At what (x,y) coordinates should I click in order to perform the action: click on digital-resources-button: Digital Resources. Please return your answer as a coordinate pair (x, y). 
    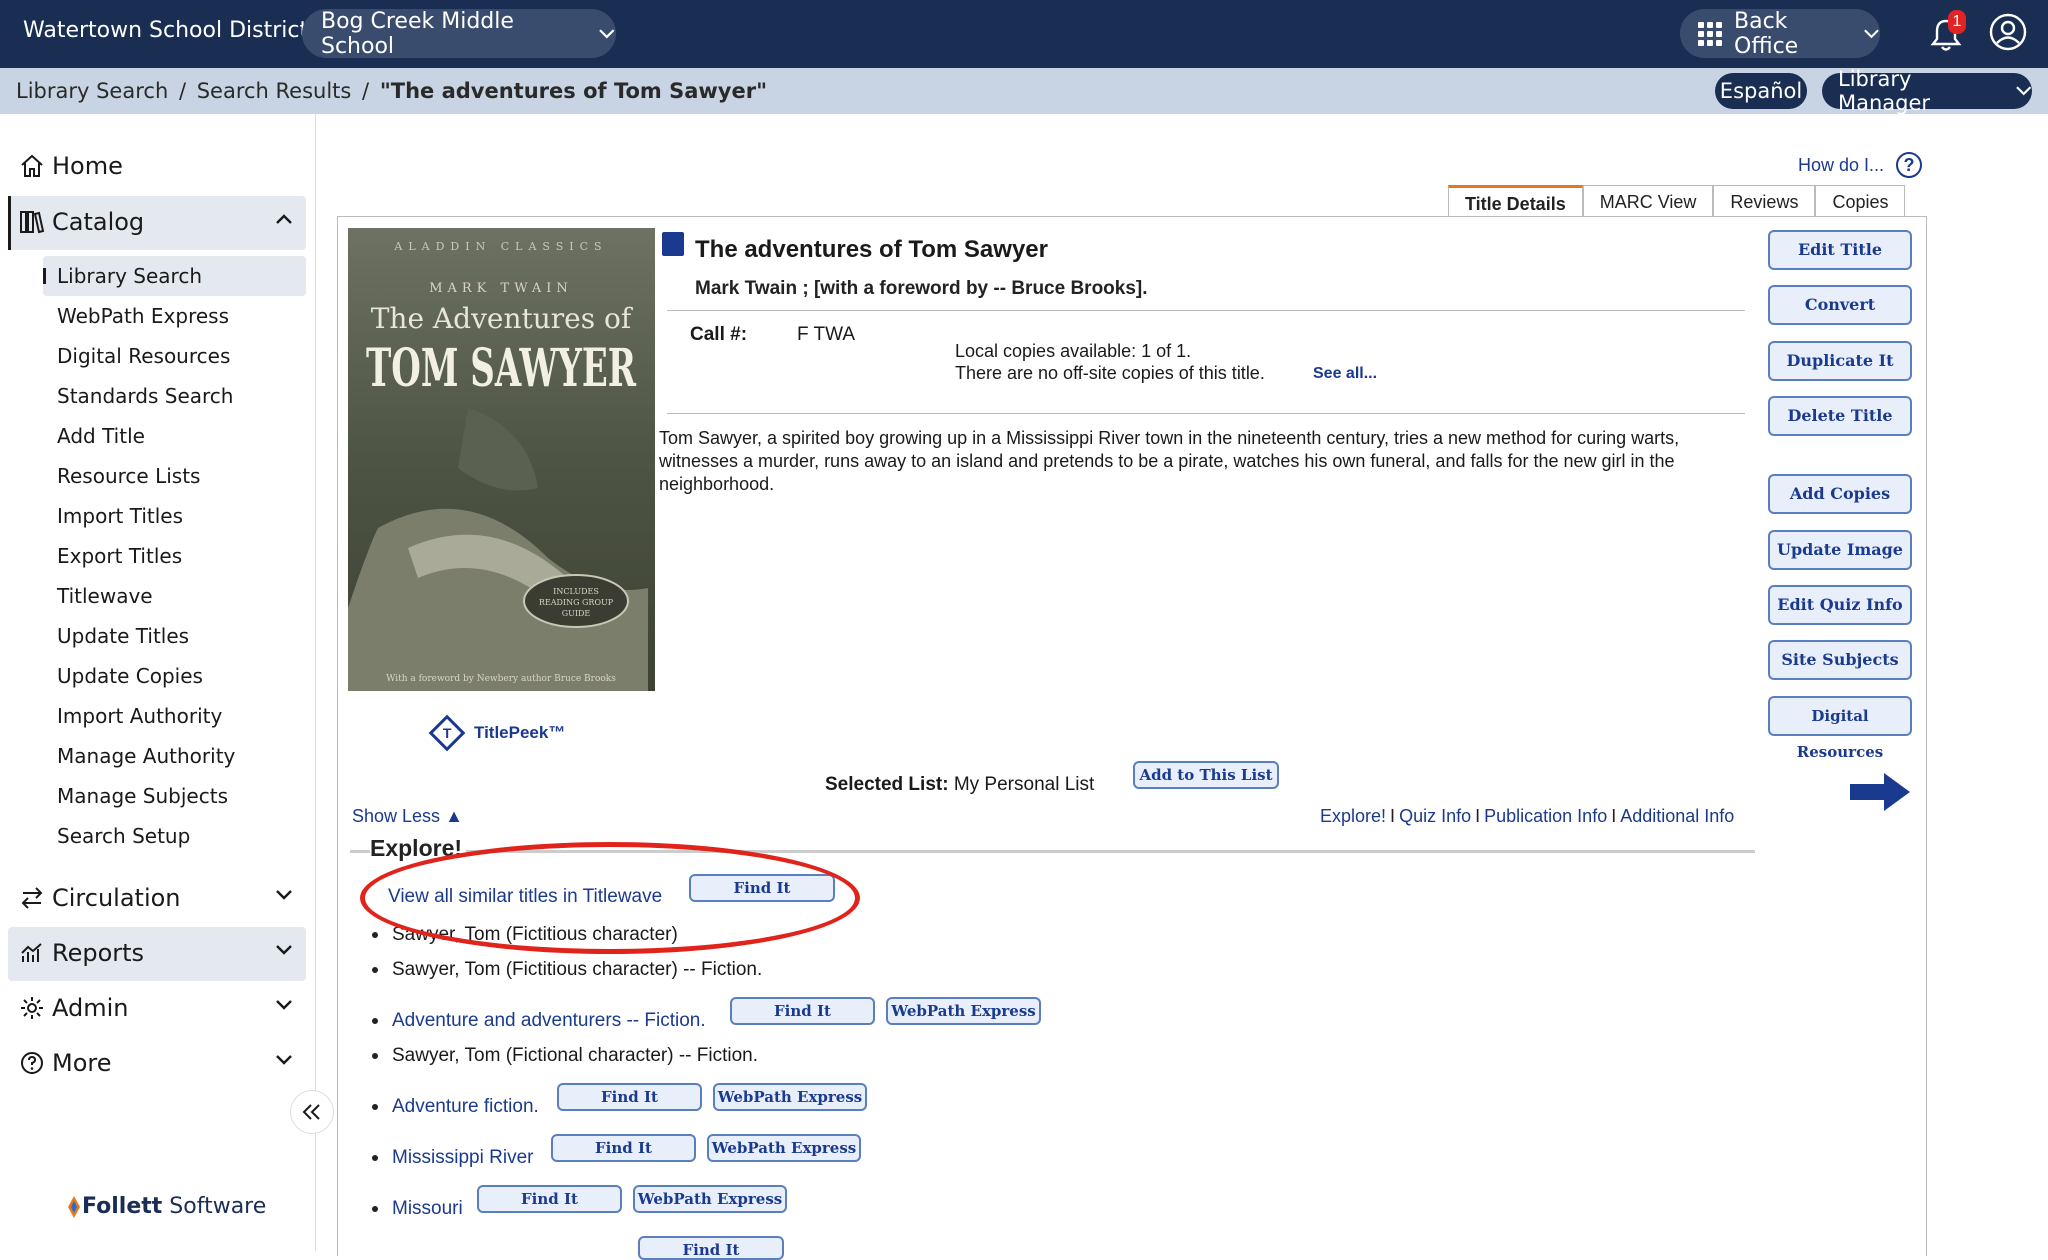
    Looking at the image, I should click on (1840, 728).